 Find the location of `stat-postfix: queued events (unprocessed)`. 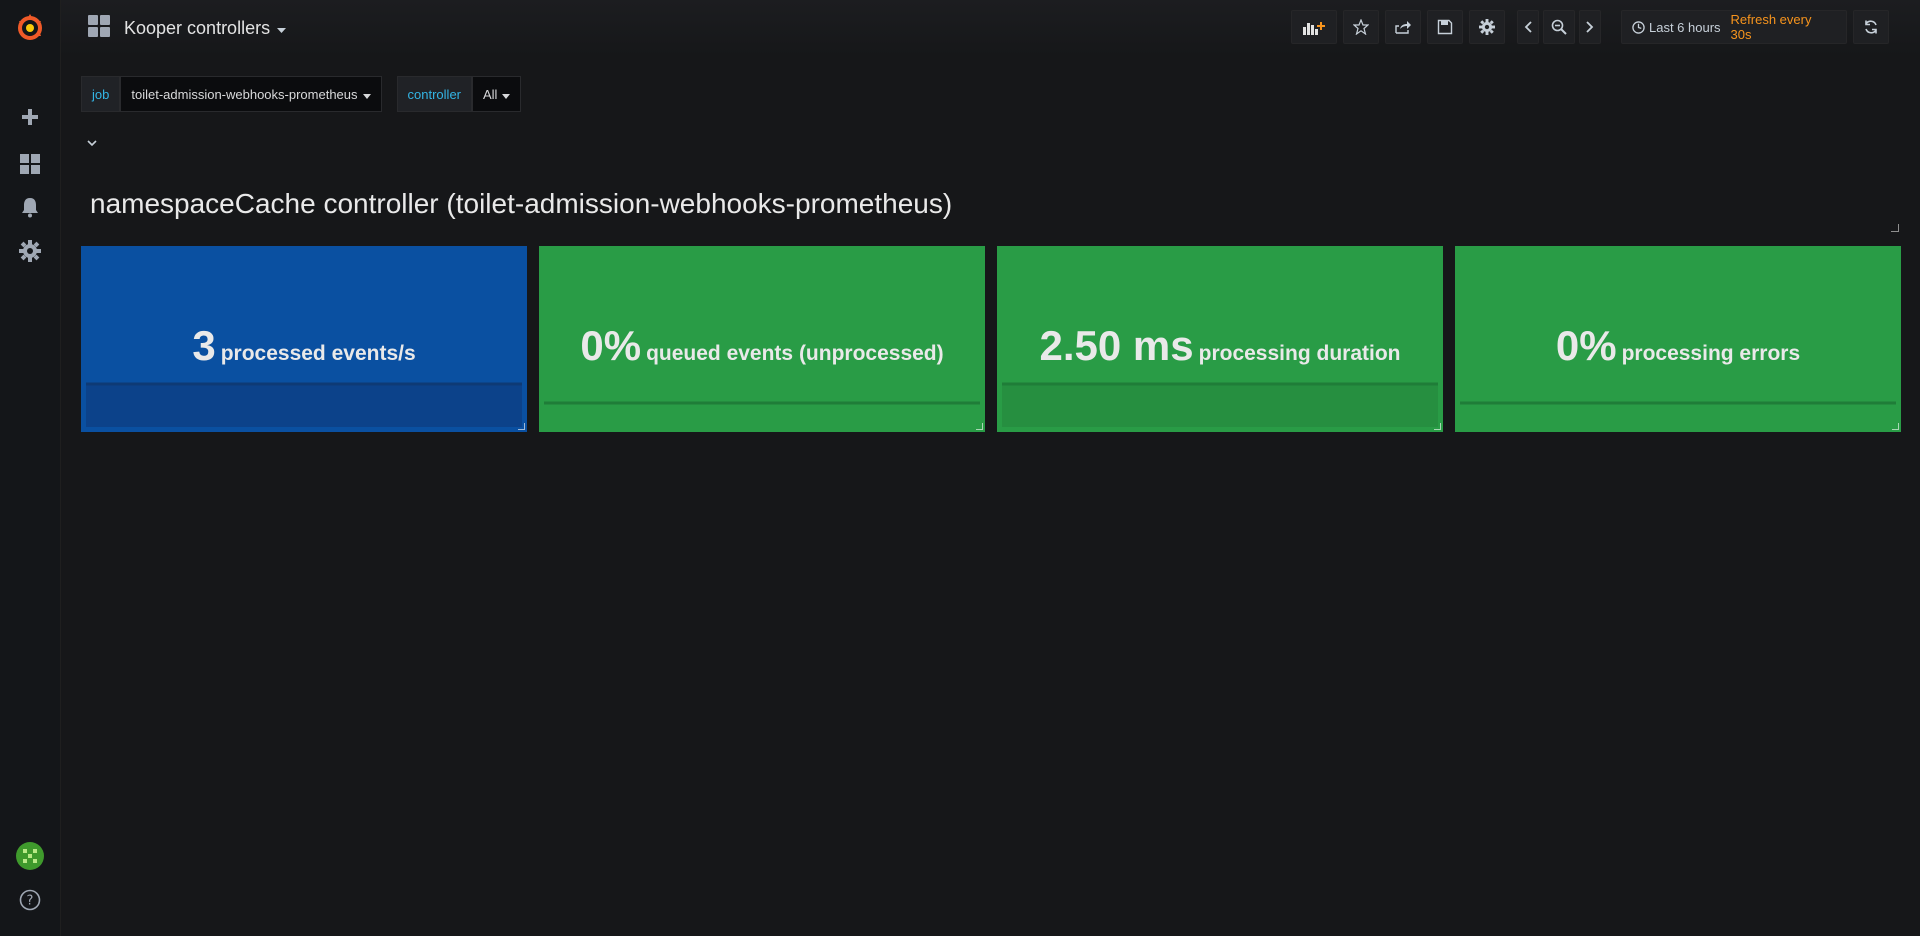

stat-postfix: queued events (unprocessed) is located at coordinates (795, 353).